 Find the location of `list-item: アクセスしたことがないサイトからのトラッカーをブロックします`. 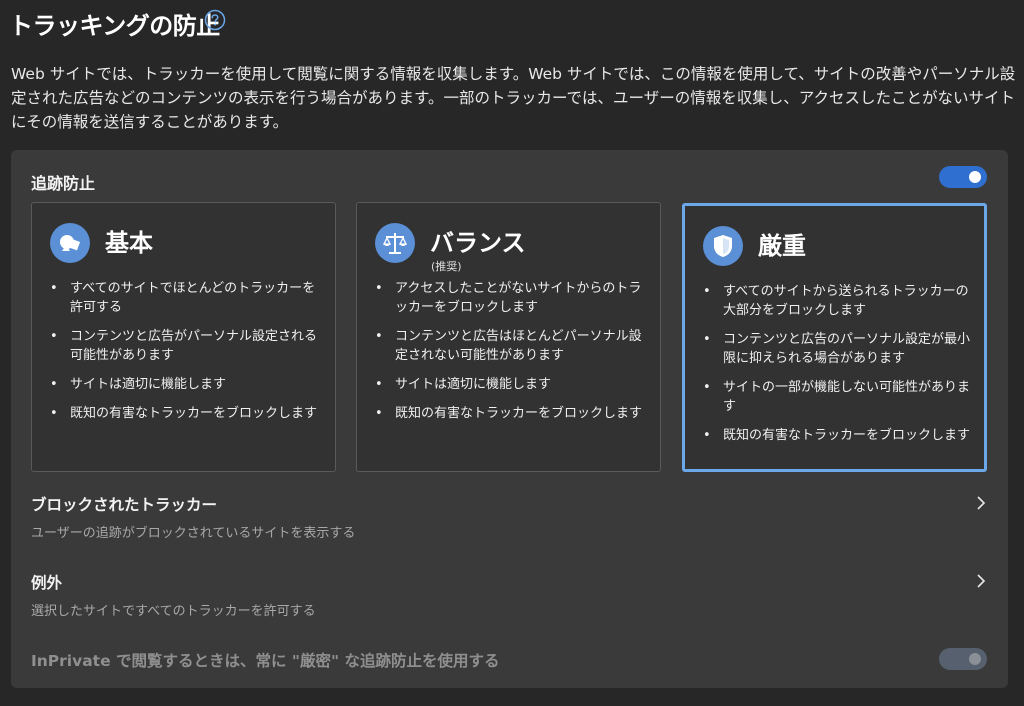

list-item: アクセスしたことがないサイトからのトラッカーをブロックします is located at coordinates (512, 298).